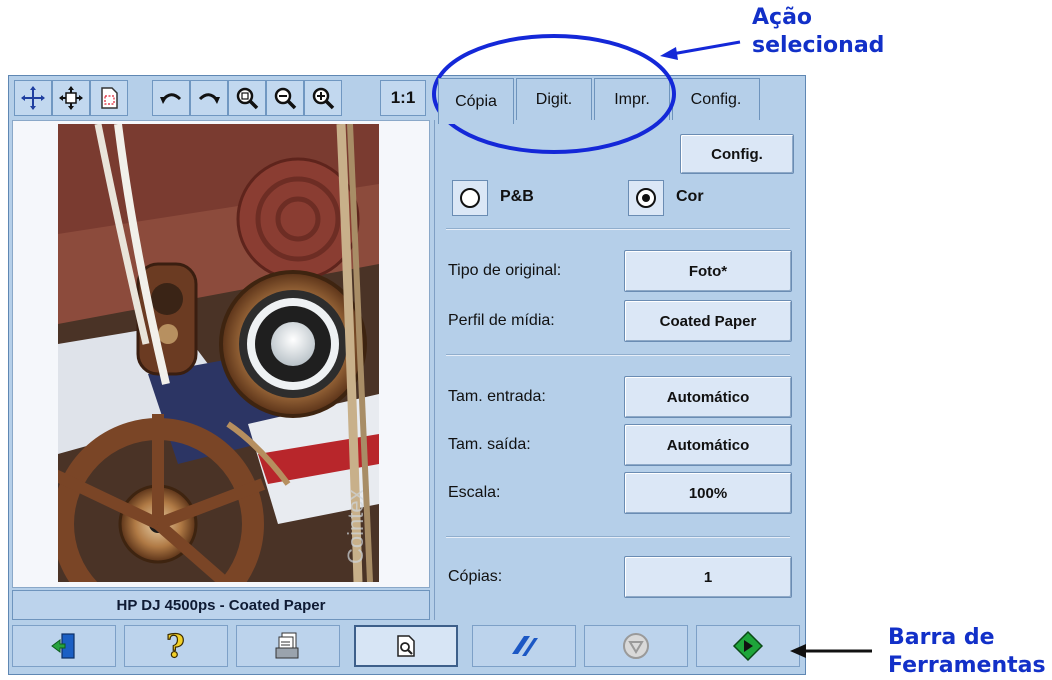 This screenshot has height=680, width=1052. I want to click on annotation-bottom-line2: Ferramentas, so click(967, 665).